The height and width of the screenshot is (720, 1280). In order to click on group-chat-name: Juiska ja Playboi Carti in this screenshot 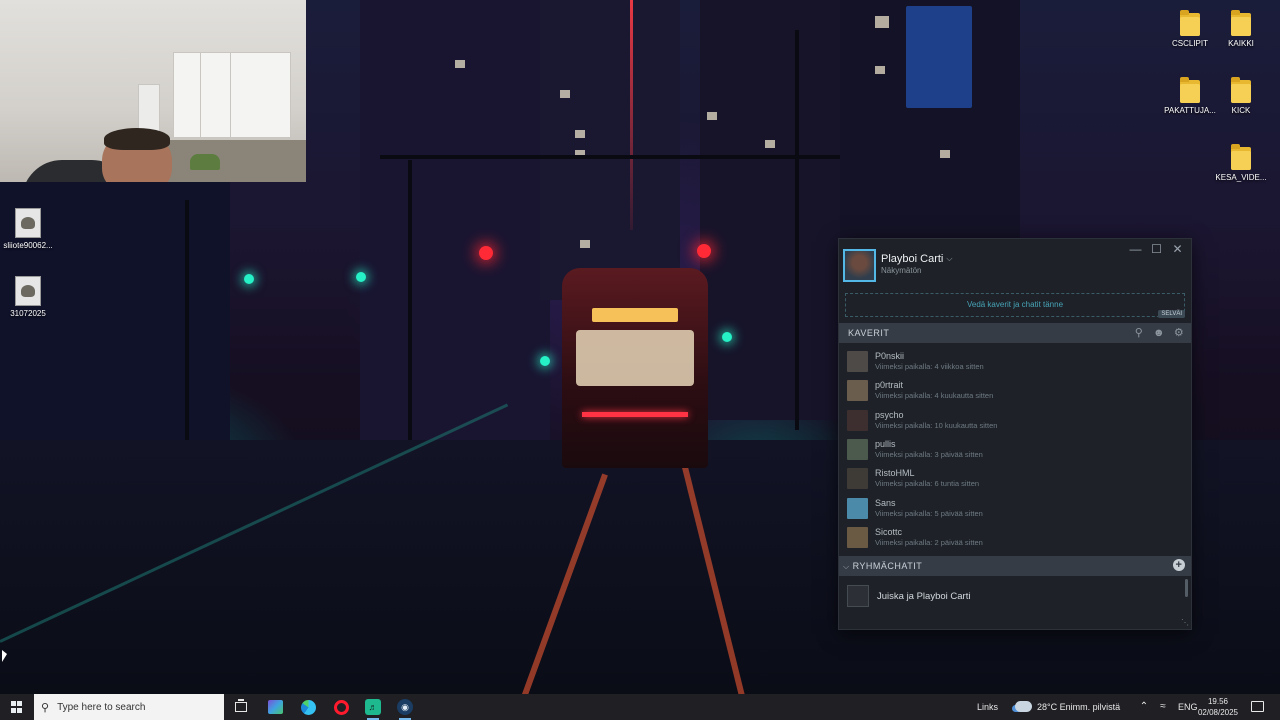, I will do `click(924, 596)`.